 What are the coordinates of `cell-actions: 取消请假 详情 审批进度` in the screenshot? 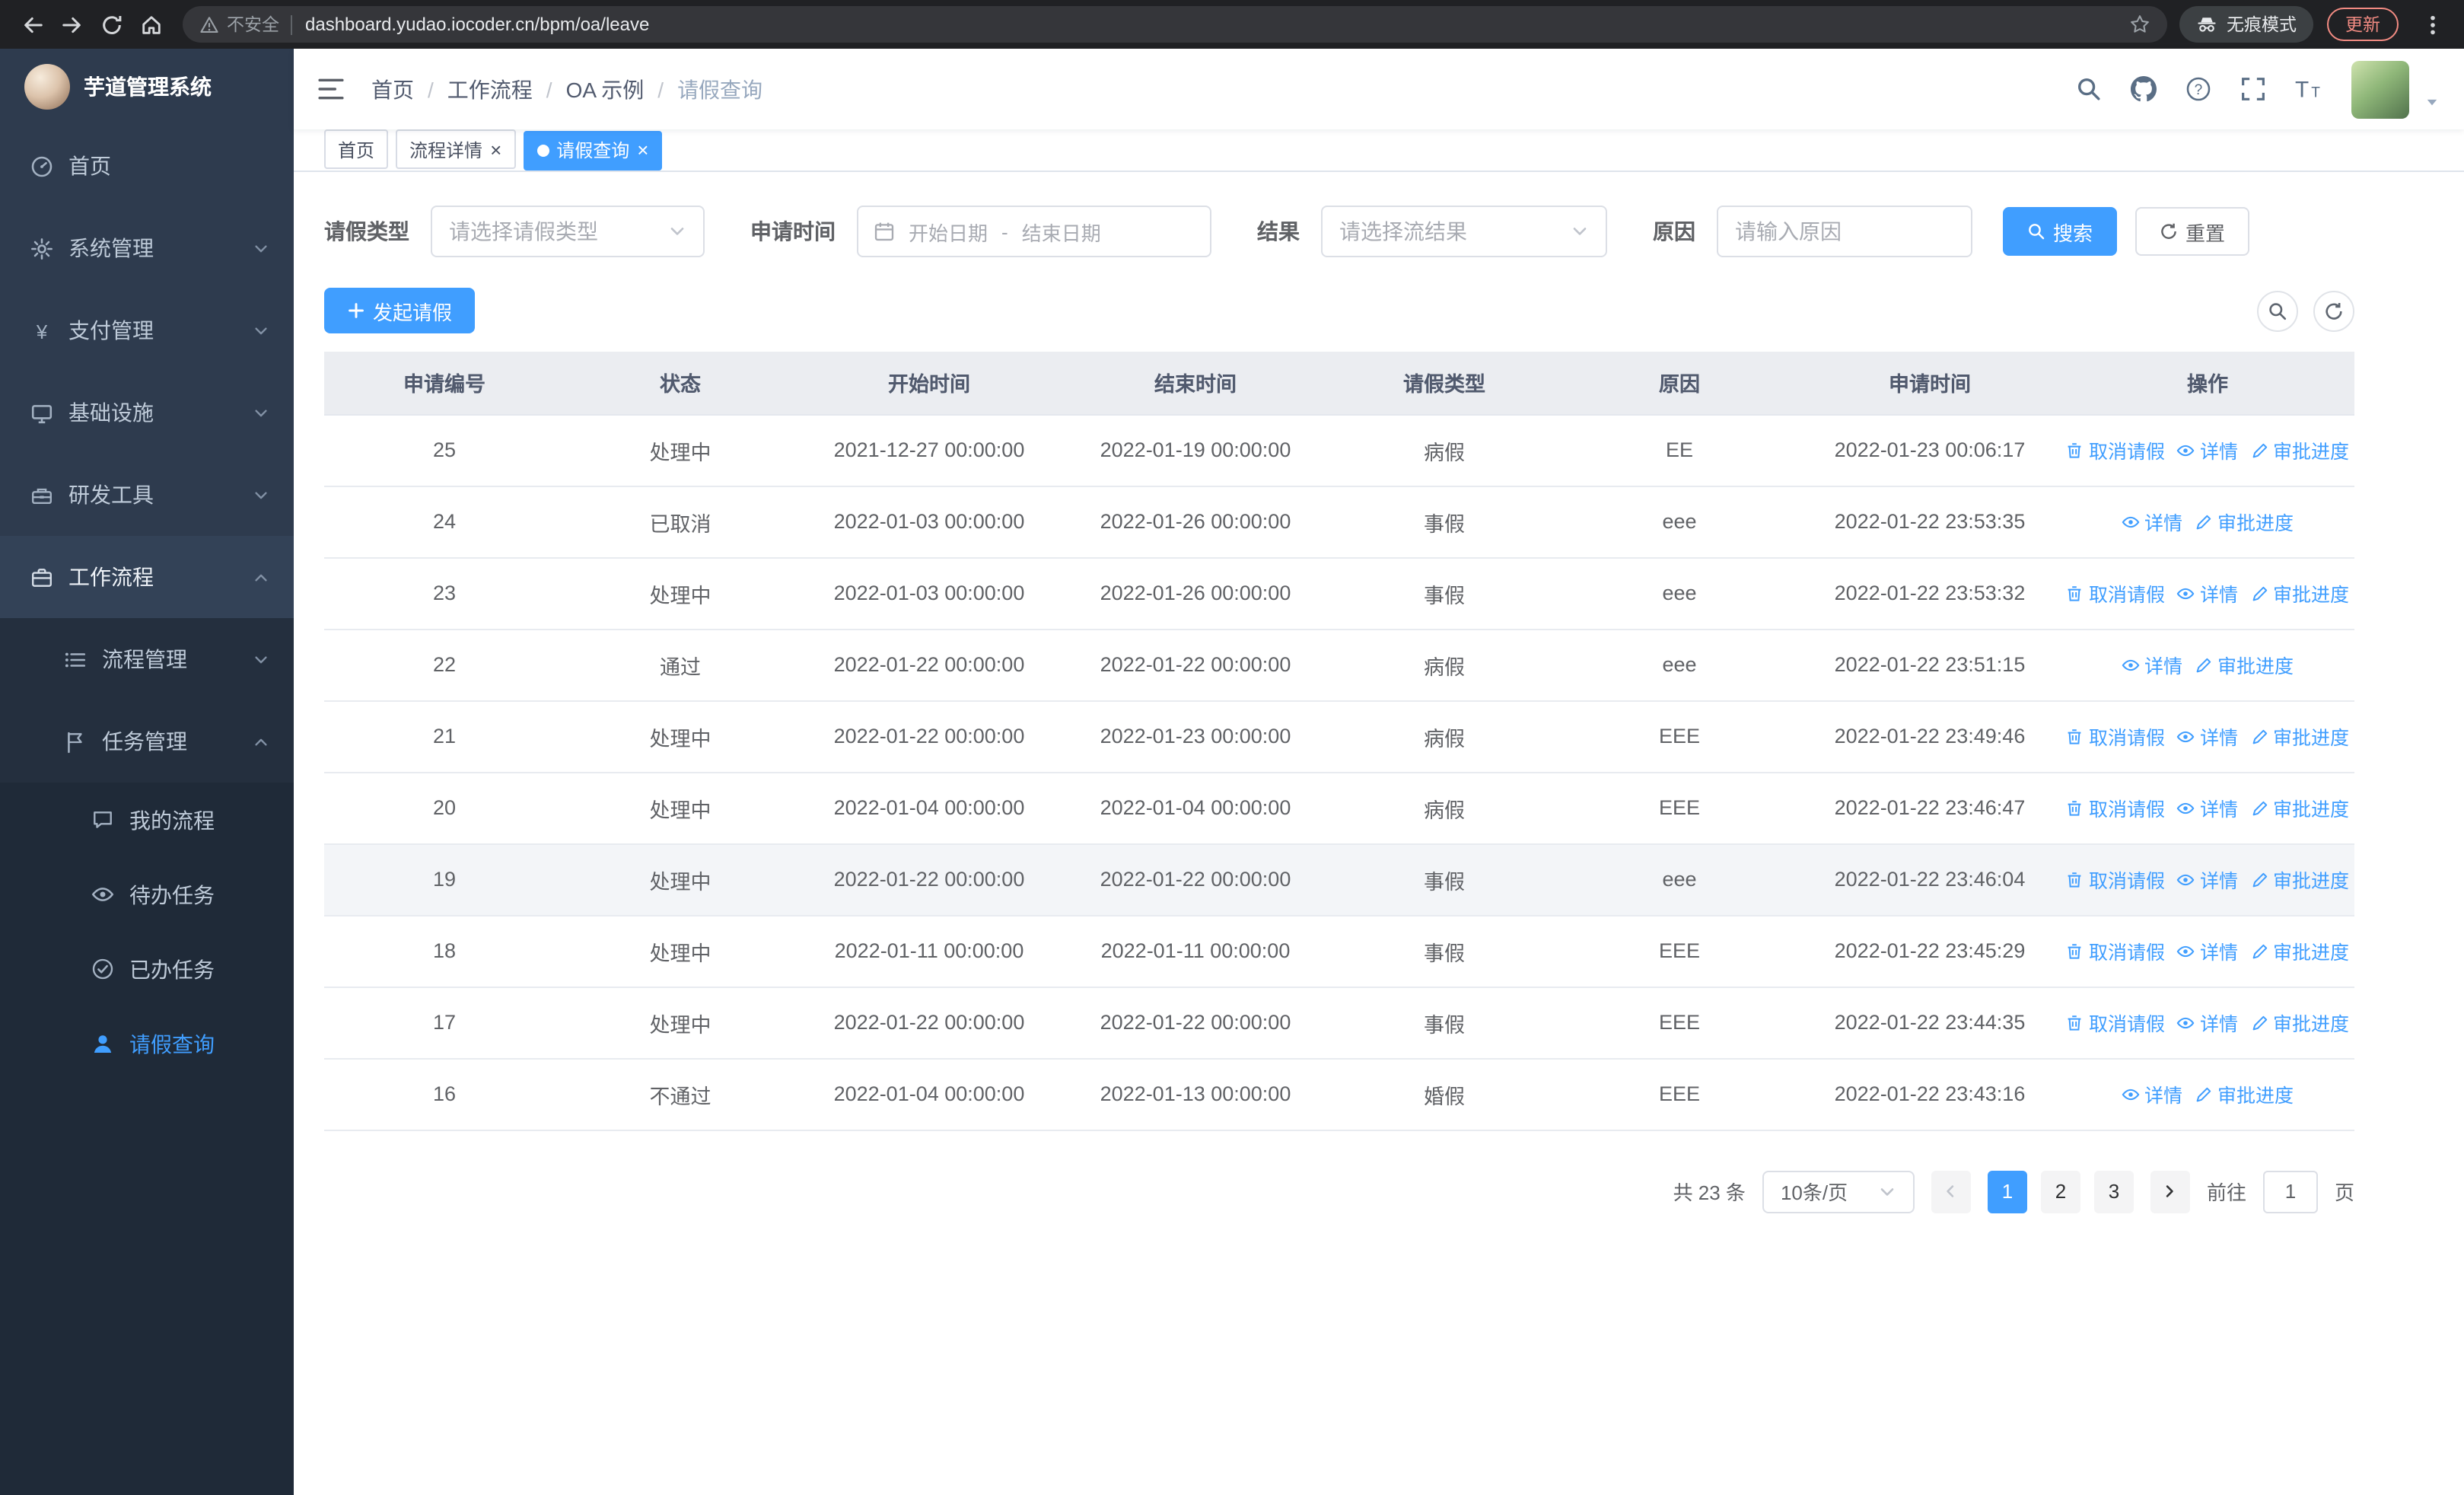 It's located at (2207, 737).